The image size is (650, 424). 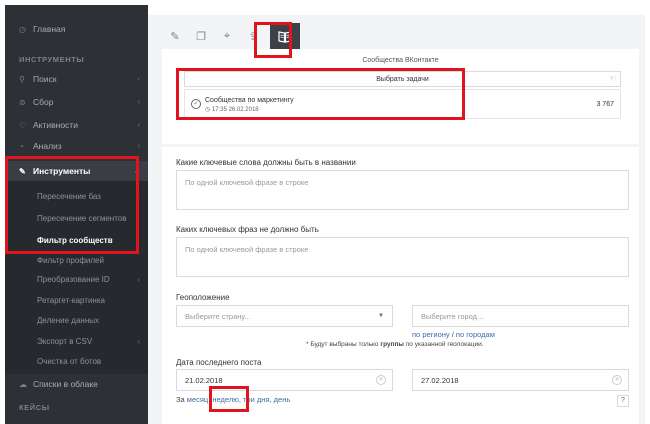 What do you see at coordinates (520, 380) in the screenshot?
I see `date-to-input: 27.02.2018 ✕` at bounding box center [520, 380].